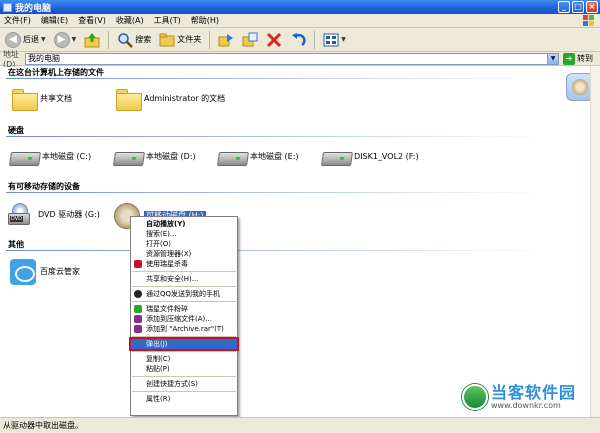 The width and height of the screenshot is (600, 433). I want to click on search-icon, so click(126, 40).